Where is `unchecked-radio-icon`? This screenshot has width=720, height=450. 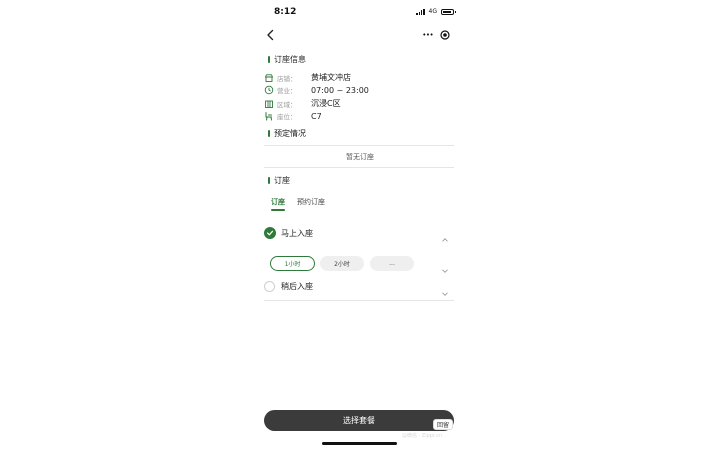 unchecked-radio-icon is located at coordinates (269, 286).